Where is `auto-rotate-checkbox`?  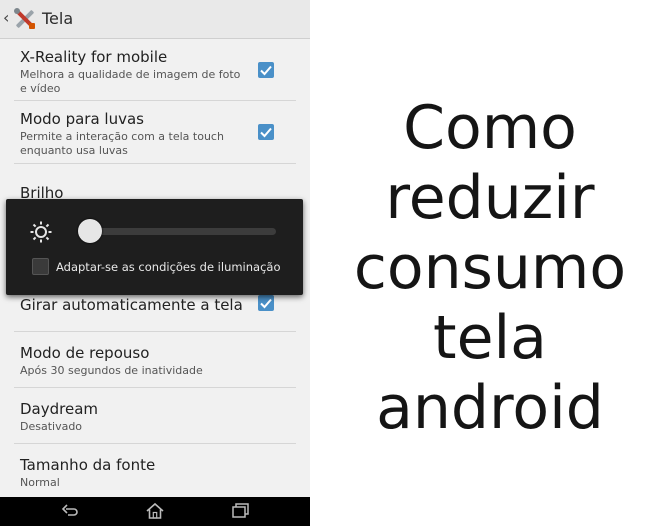
auto-rotate-checkbox is located at coordinates (266, 303).